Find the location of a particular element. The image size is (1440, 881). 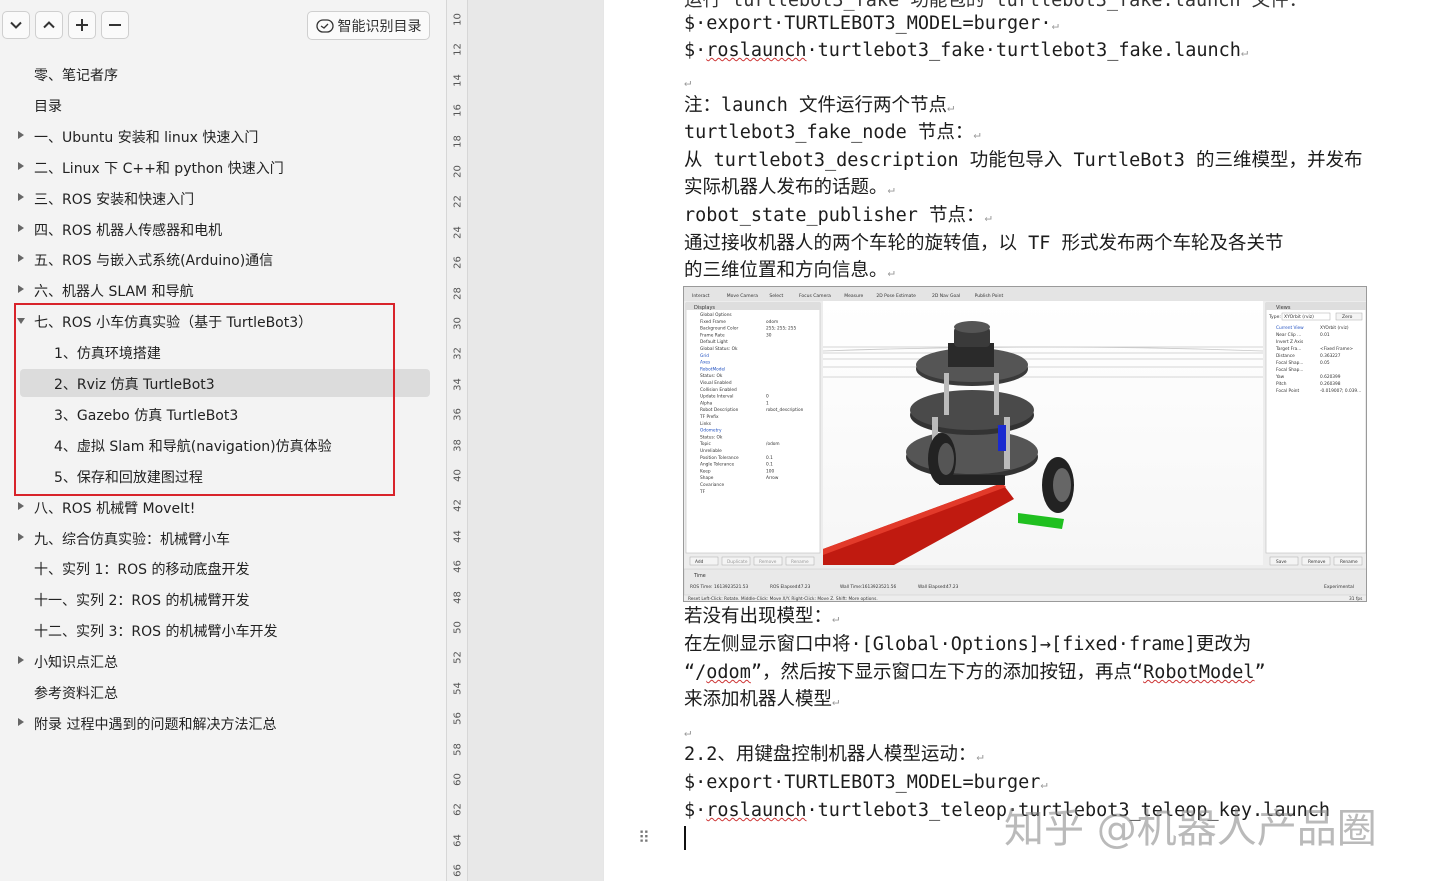

rviz-tool: 2D Pose Estimate is located at coordinates (896, 296).